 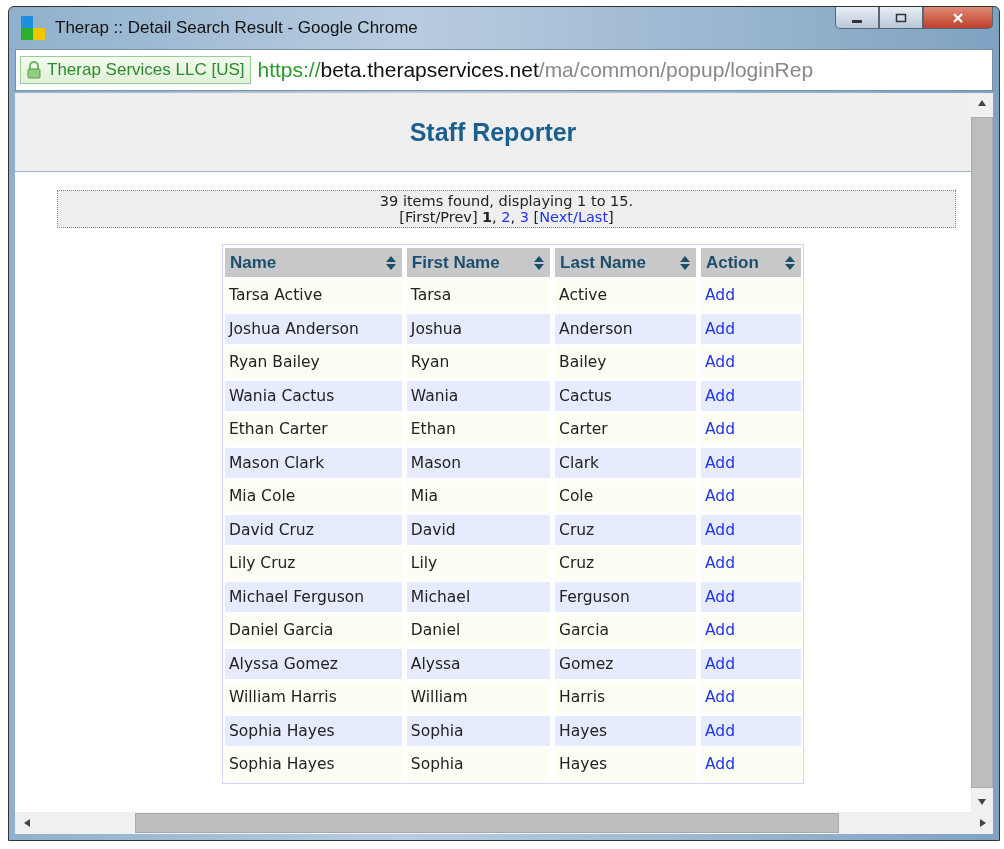 What do you see at coordinates (313, 262) in the screenshot?
I see `column-header: Name` at bounding box center [313, 262].